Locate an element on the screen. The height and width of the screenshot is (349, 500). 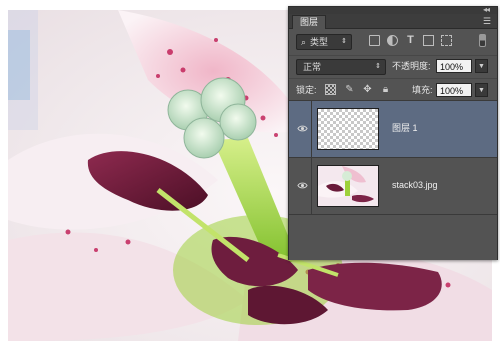
tab-layers: 图层 is located at coordinates (309, 22).